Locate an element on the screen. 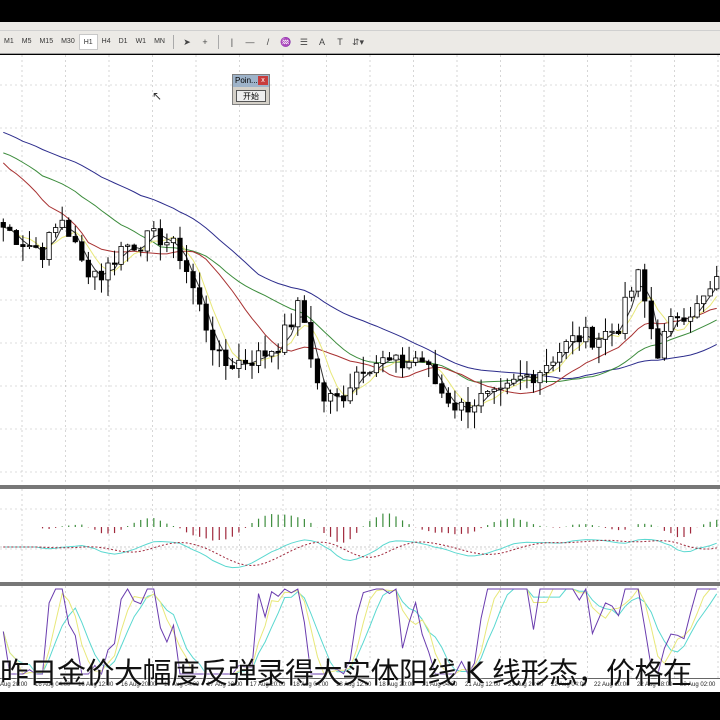 Image resolution: width=720 pixels, height=720 pixels. close-icon: x is located at coordinates (263, 80).